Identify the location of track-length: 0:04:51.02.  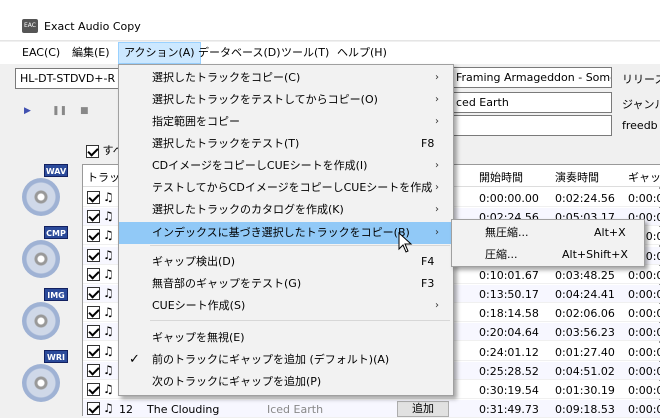
(585, 371).